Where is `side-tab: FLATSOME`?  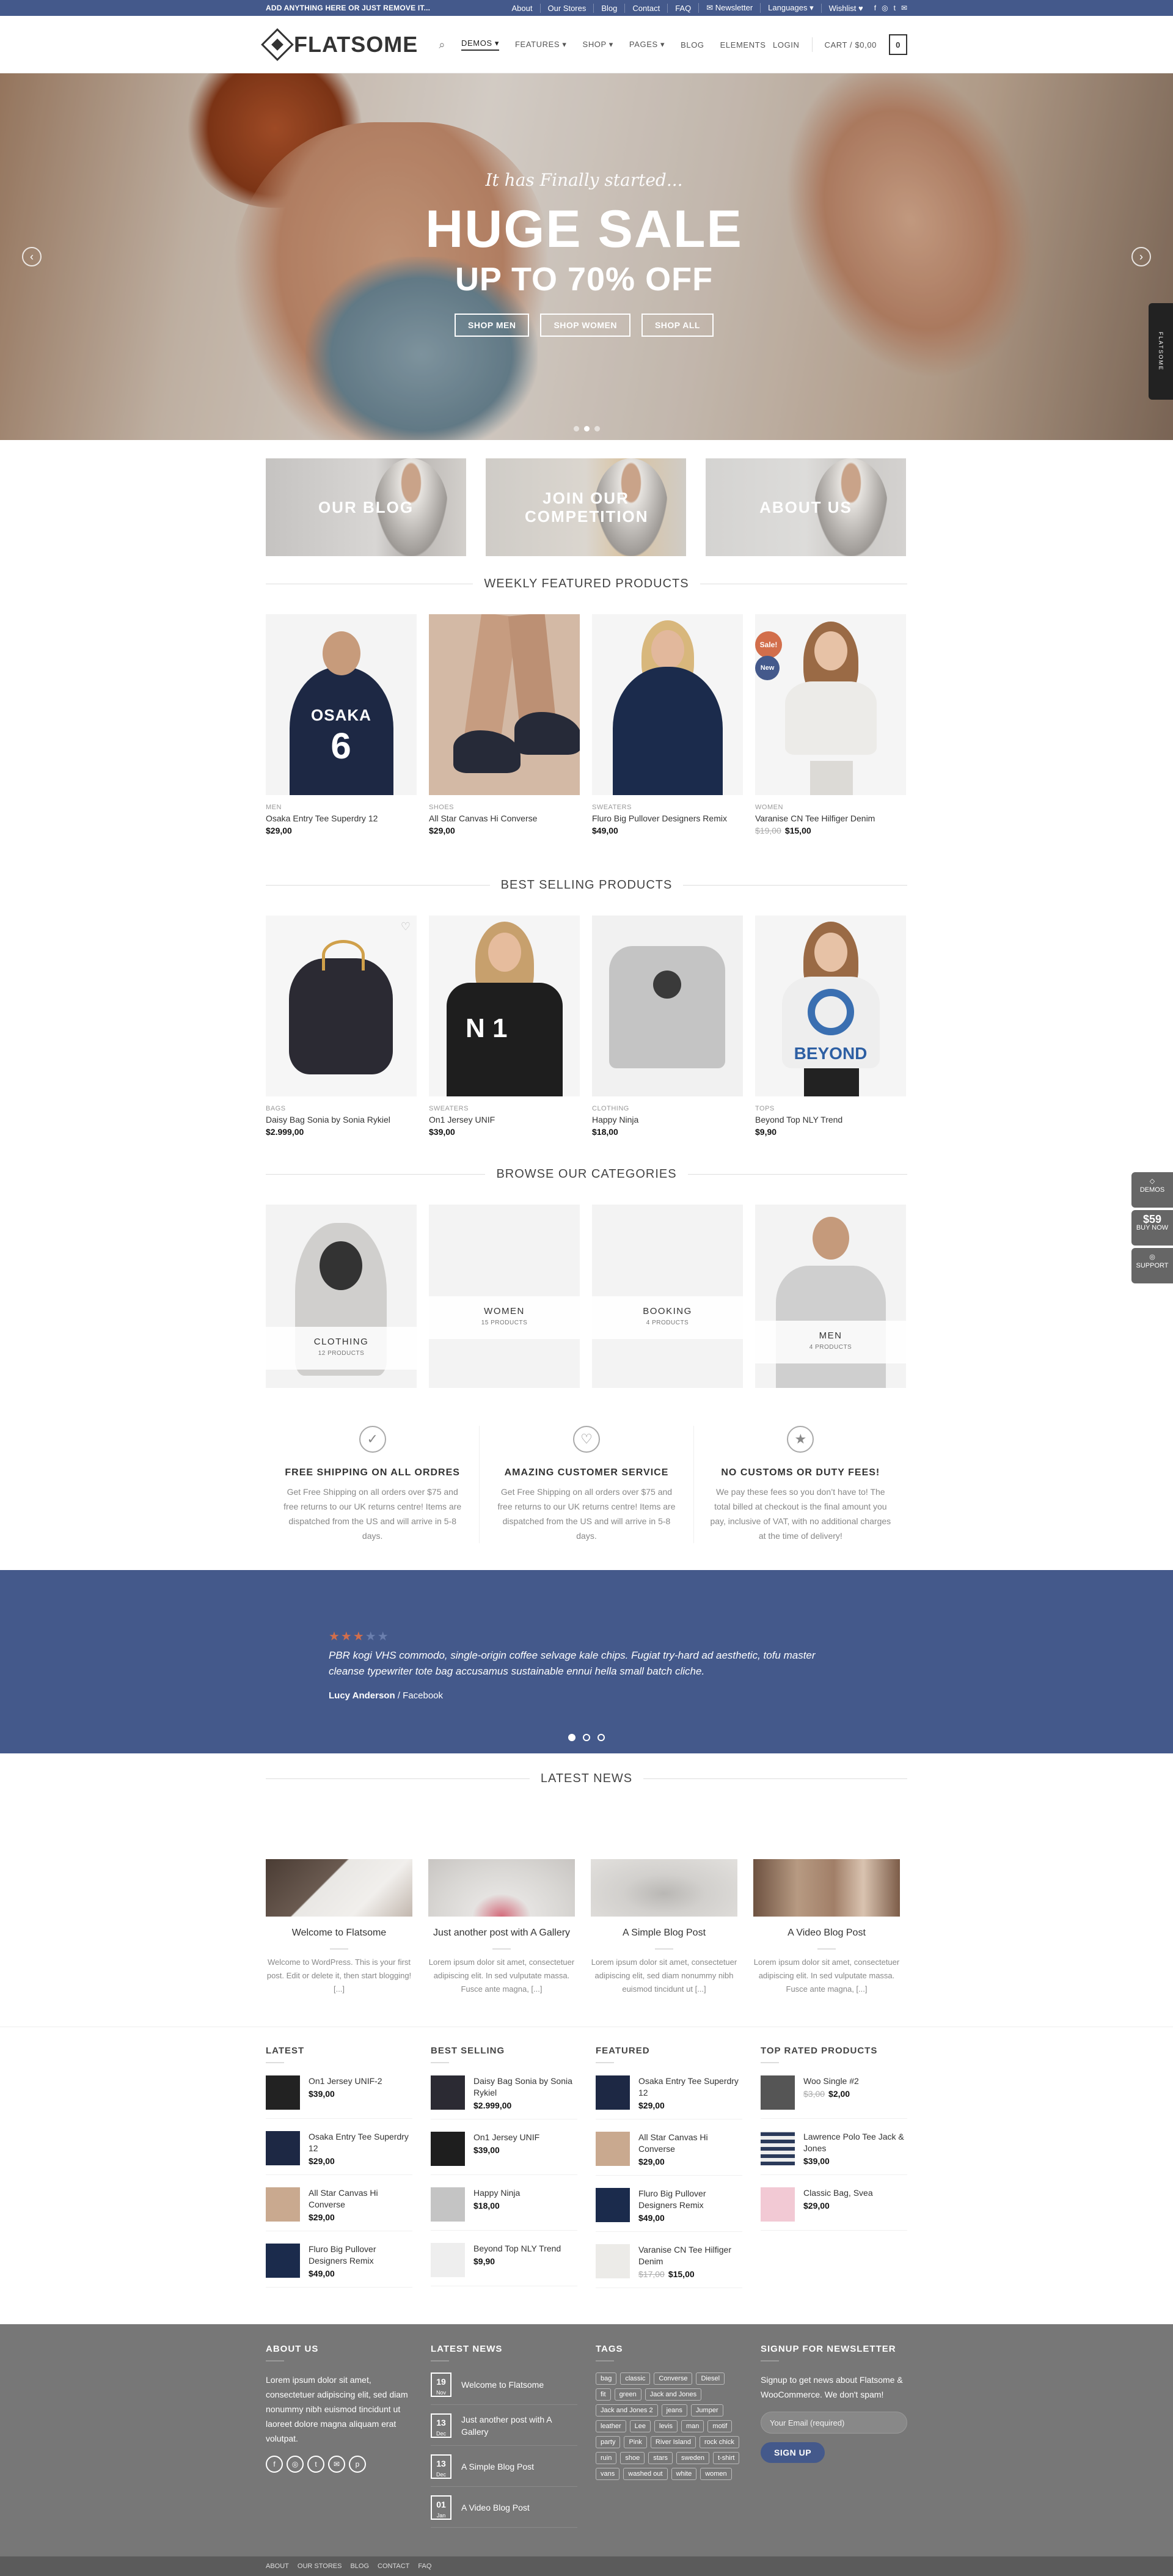
side-tab: FLATSOME is located at coordinates (1161, 351).